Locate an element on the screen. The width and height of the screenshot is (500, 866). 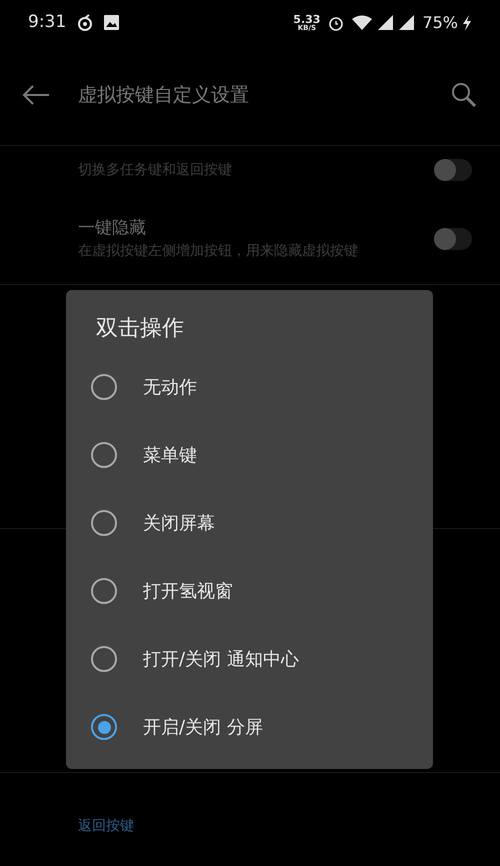
radio-option: 关闭屏幕 is located at coordinates (249, 523).